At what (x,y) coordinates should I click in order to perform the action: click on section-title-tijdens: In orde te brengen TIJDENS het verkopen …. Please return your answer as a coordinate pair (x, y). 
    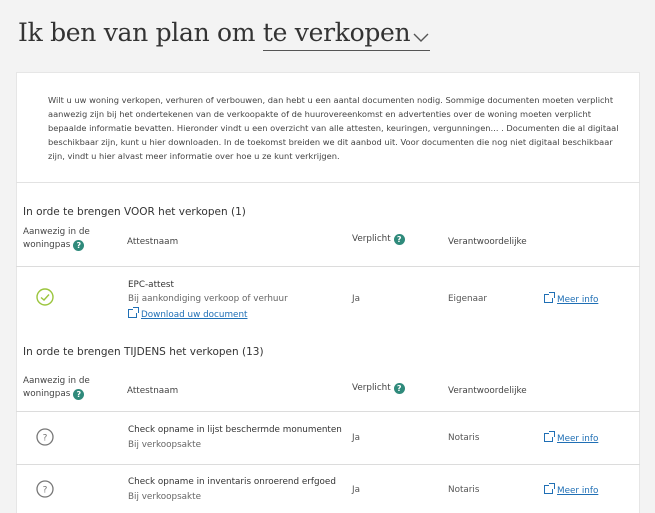
    Looking at the image, I should click on (143, 352).